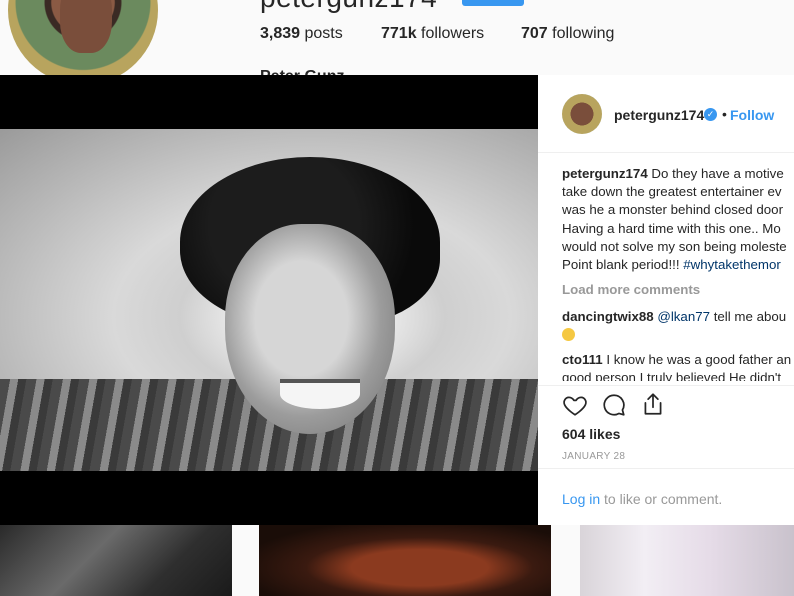  Describe the element at coordinates (659, 115) in the screenshot. I see `author-username: petergunz174` at that location.